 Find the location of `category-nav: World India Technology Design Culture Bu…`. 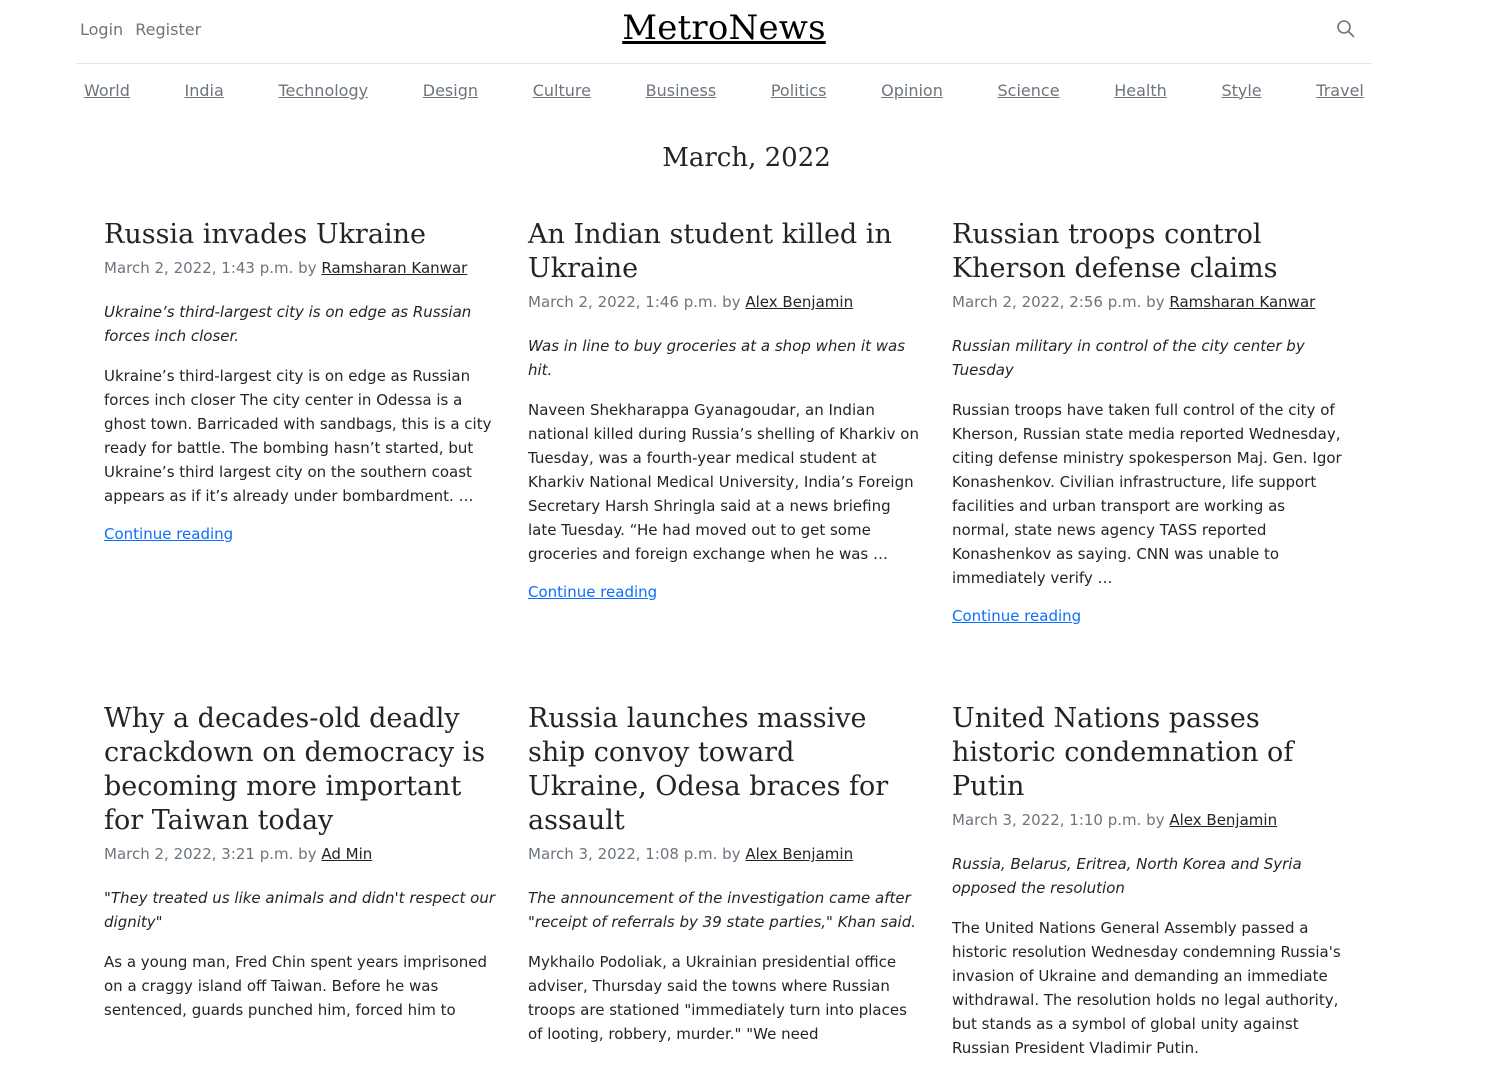

category-nav: World India Technology Design Culture Bu… is located at coordinates (724, 90).